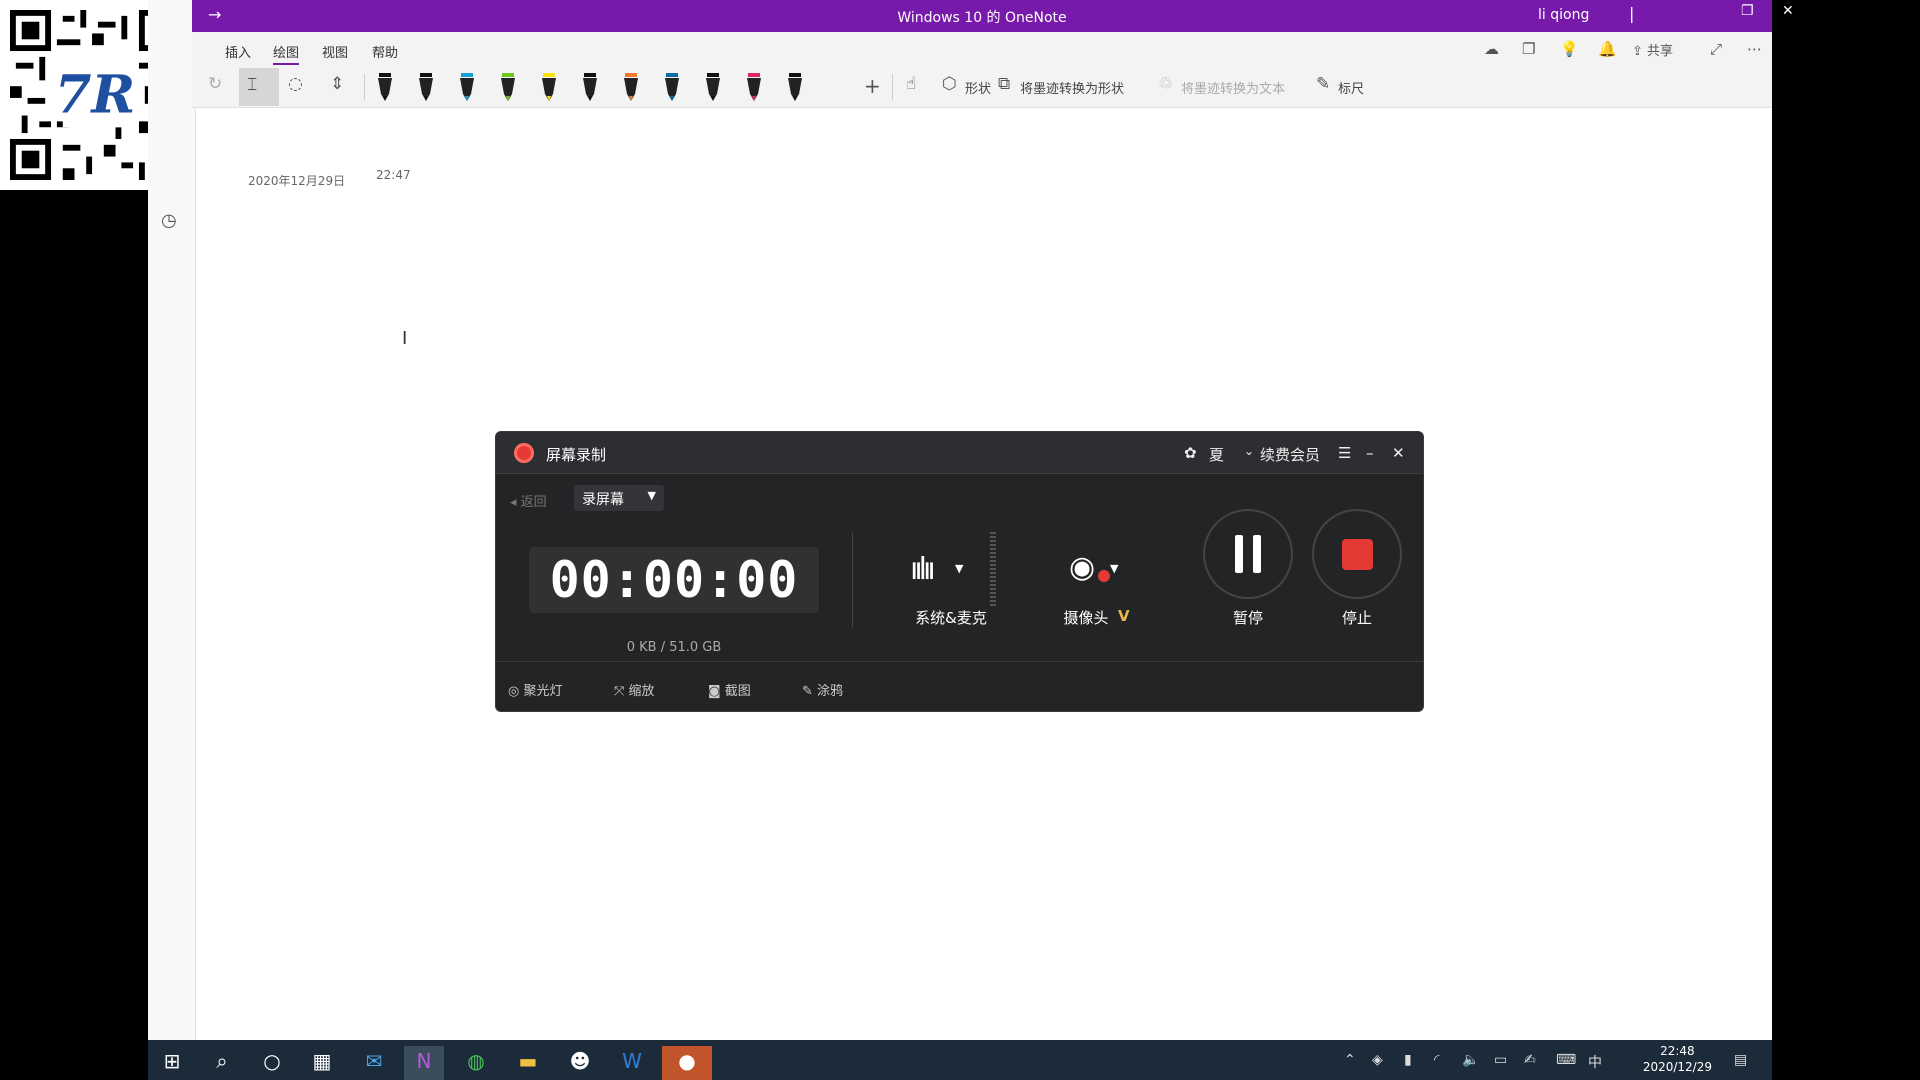 This screenshot has height=1080, width=1920. Describe the element at coordinates (603, 500) in the screenshot. I see `mode-label: 录屏幕` at that location.